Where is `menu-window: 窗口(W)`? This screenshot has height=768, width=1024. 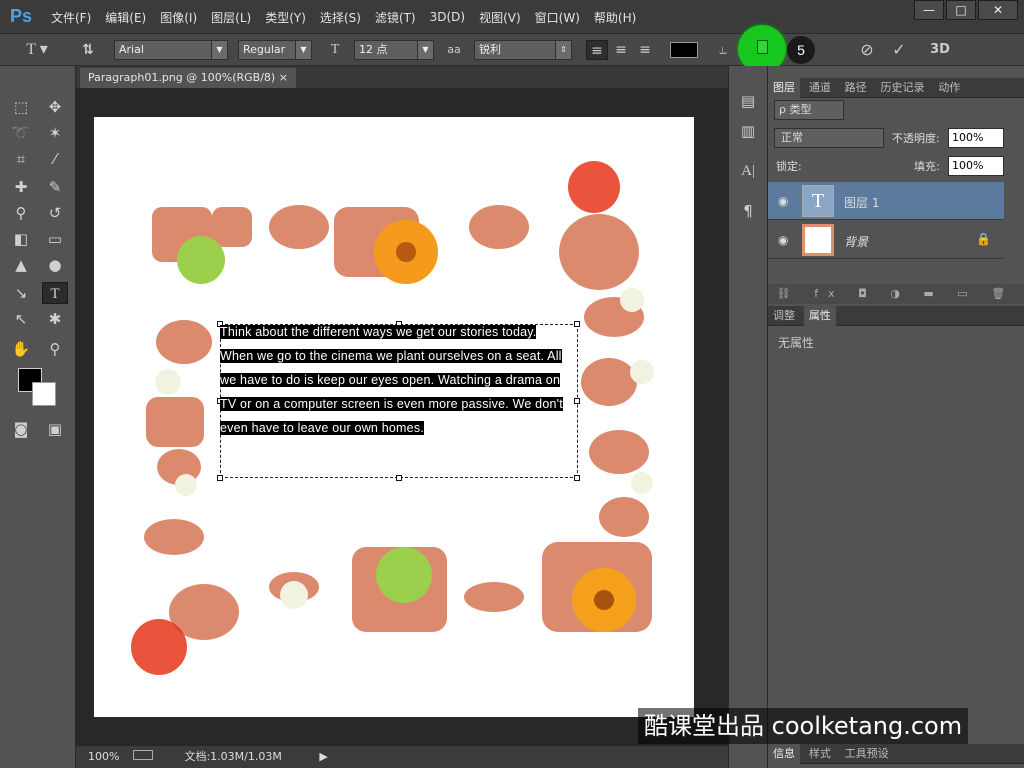 menu-window: 窗口(W) is located at coordinates (557, 17).